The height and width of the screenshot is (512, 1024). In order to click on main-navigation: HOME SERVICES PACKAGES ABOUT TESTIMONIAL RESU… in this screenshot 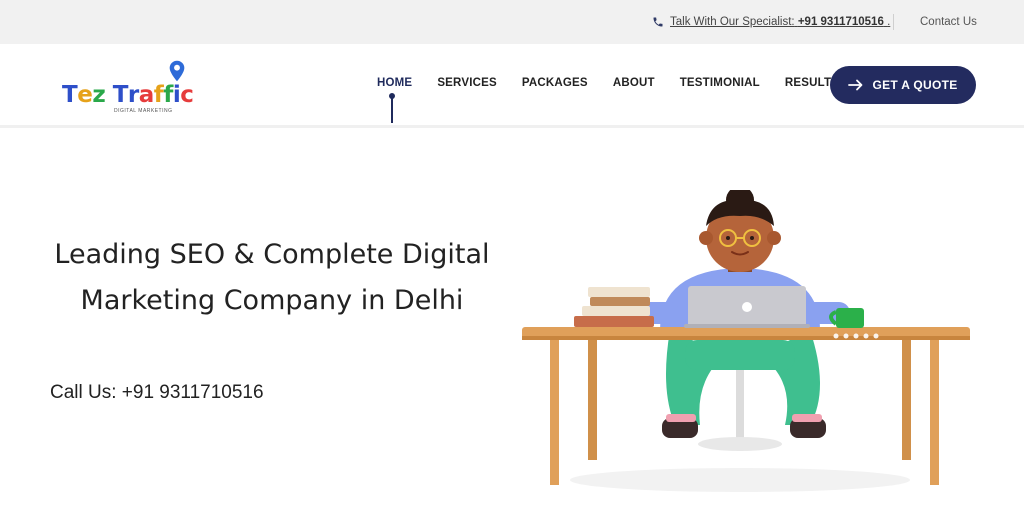, I will do `click(620, 100)`.